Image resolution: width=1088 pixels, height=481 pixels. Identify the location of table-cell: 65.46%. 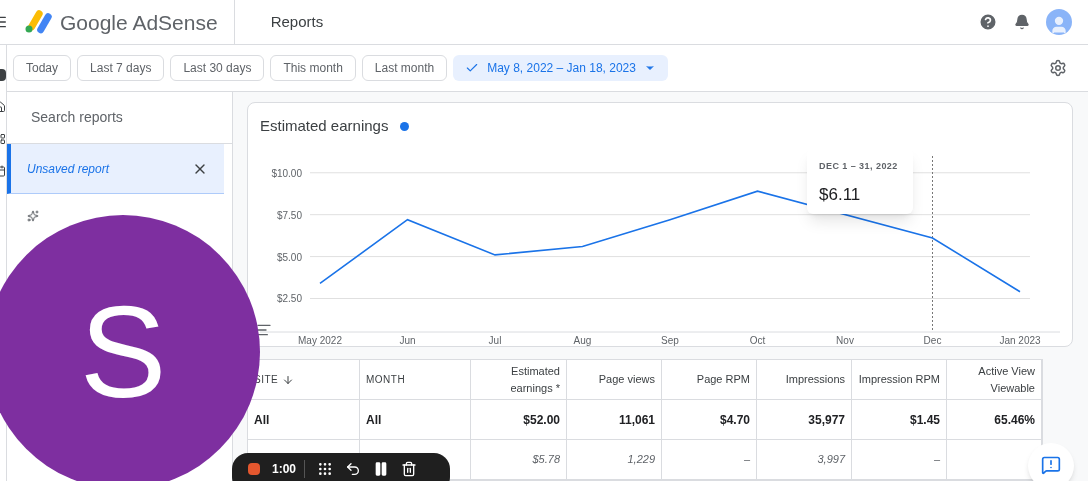
(994, 419).